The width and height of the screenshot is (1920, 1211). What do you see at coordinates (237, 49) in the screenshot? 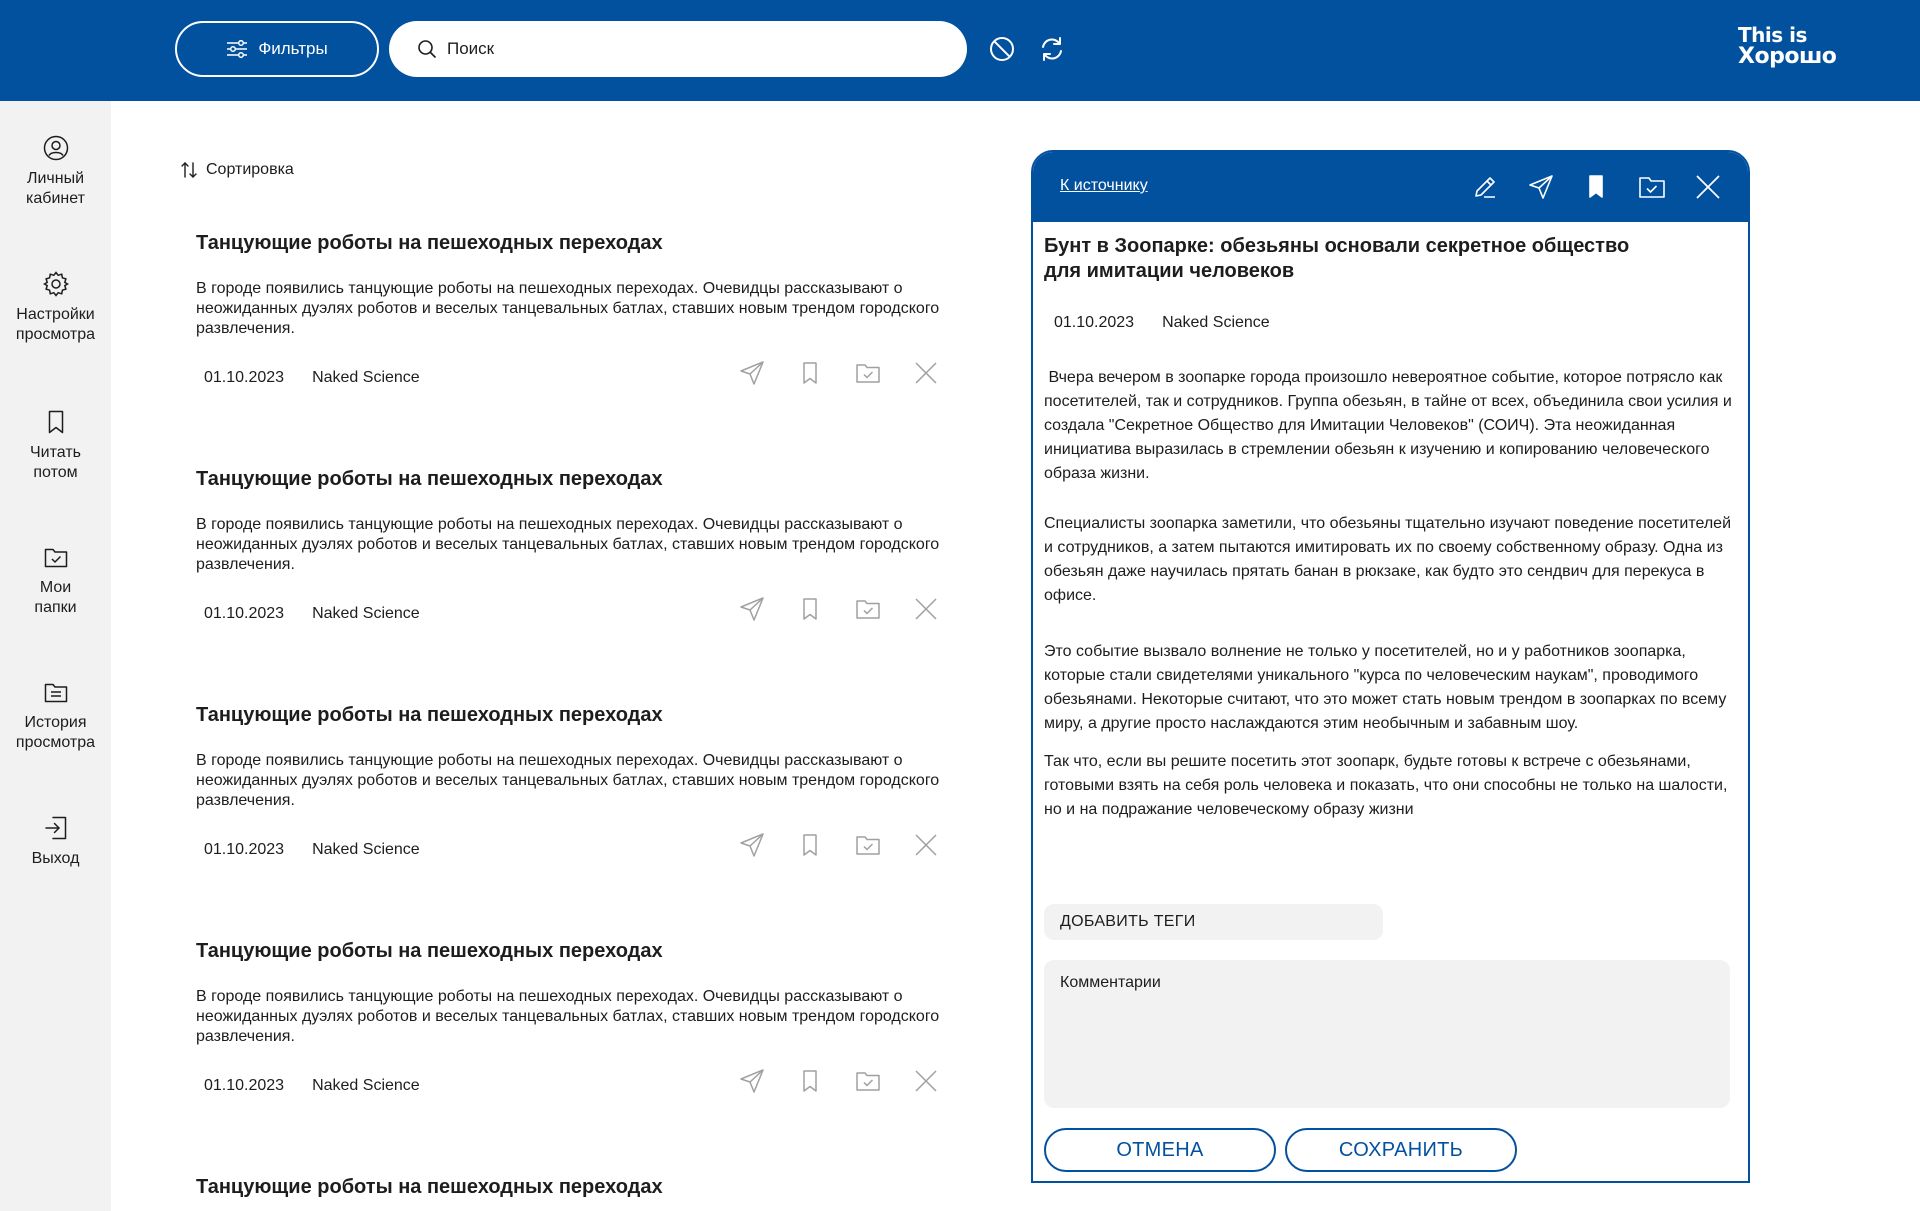
I see `sliders-icon` at bounding box center [237, 49].